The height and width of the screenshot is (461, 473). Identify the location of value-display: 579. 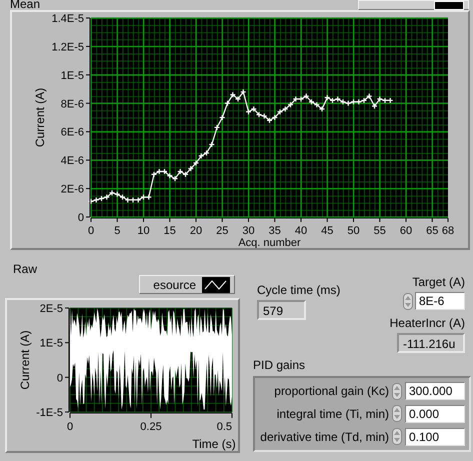
(281, 310).